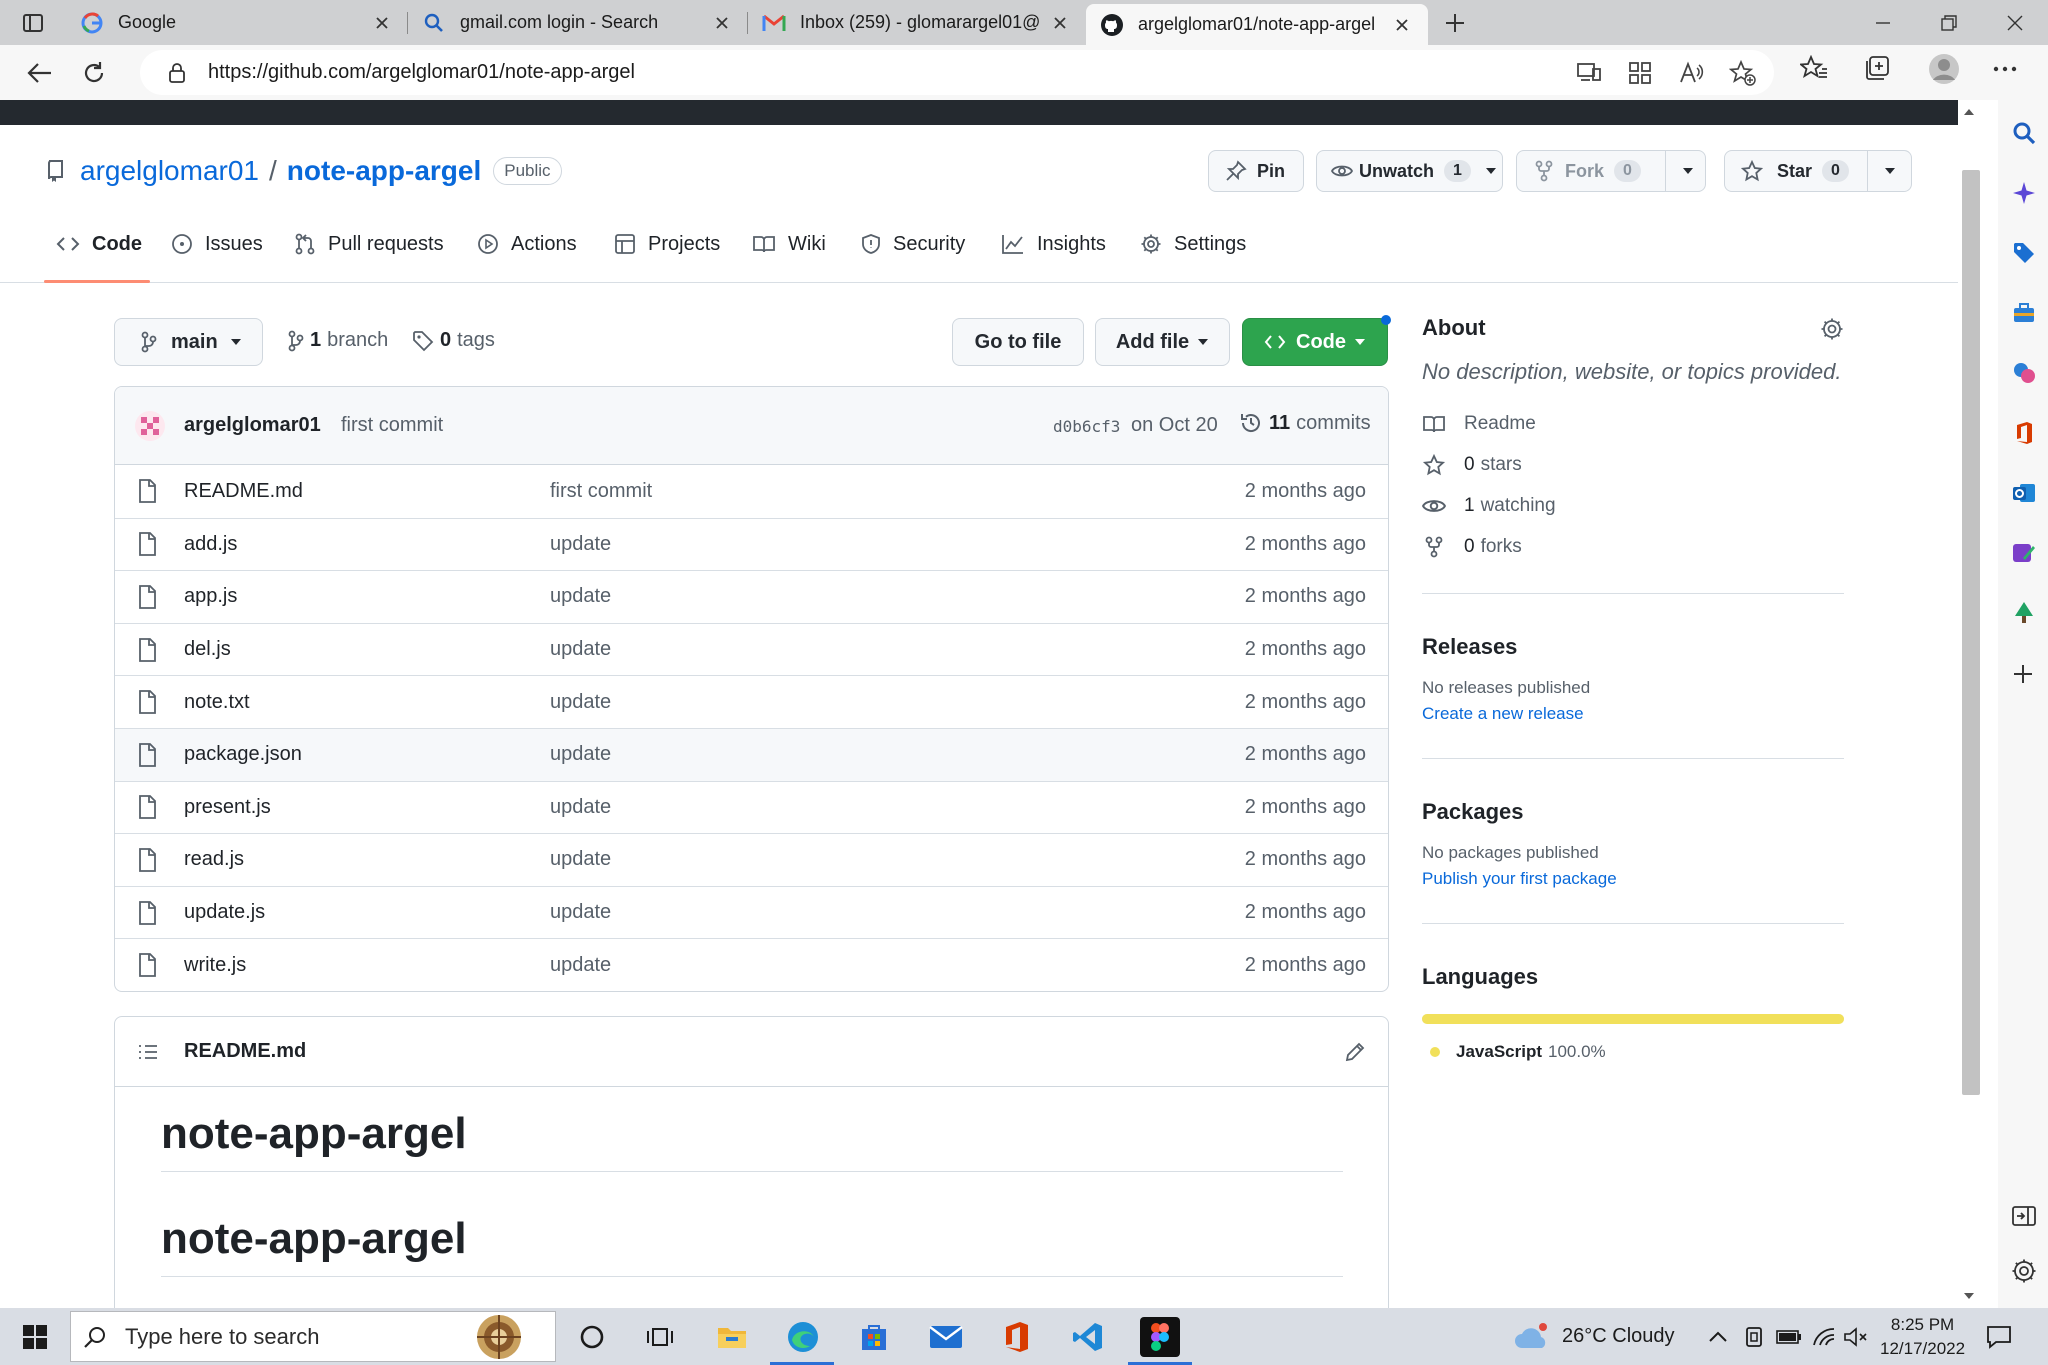  What do you see at coordinates (1718, 1336) in the screenshot?
I see `show-hidden-icons-chevron` at bounding box center [1718, 1336].